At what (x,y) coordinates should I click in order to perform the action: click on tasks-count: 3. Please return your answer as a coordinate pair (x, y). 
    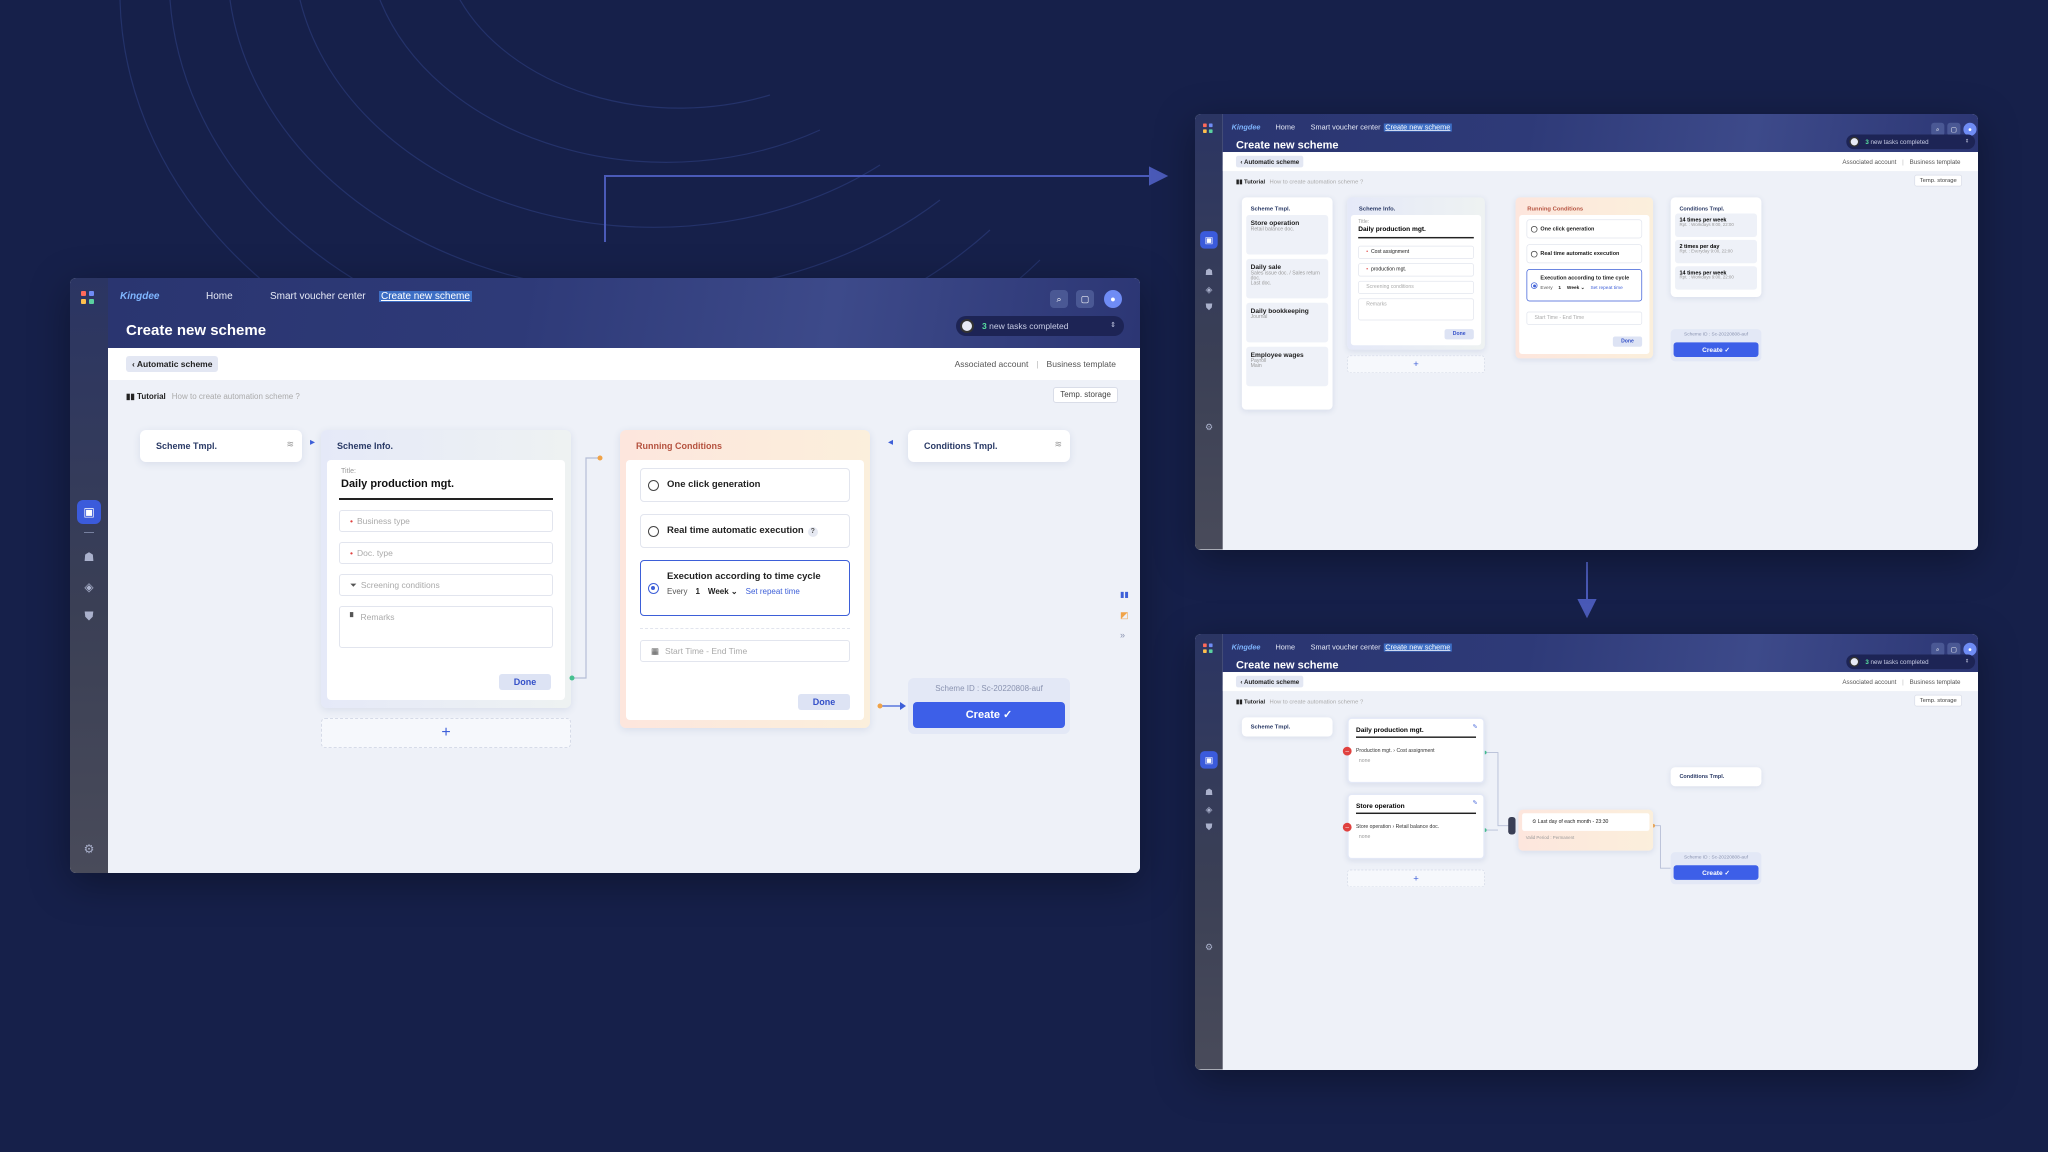
    Looking at the image, I should click on (984, 326).